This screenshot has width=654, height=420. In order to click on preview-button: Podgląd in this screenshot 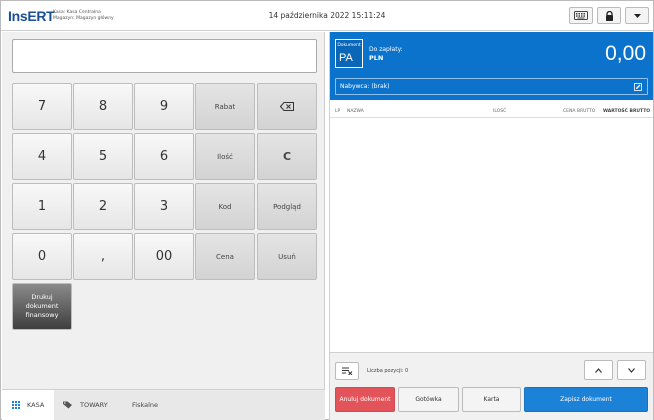, I will do `click(287, 206)`.